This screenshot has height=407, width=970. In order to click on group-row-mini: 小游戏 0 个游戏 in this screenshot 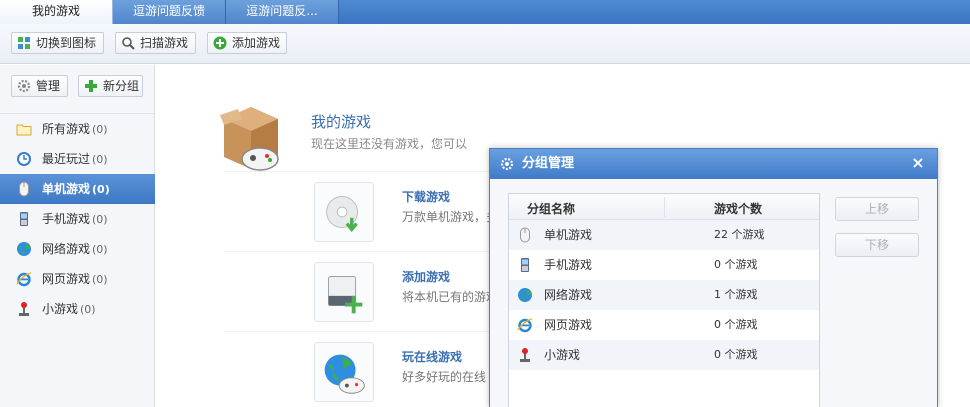, I will do `click(664, 355)`.